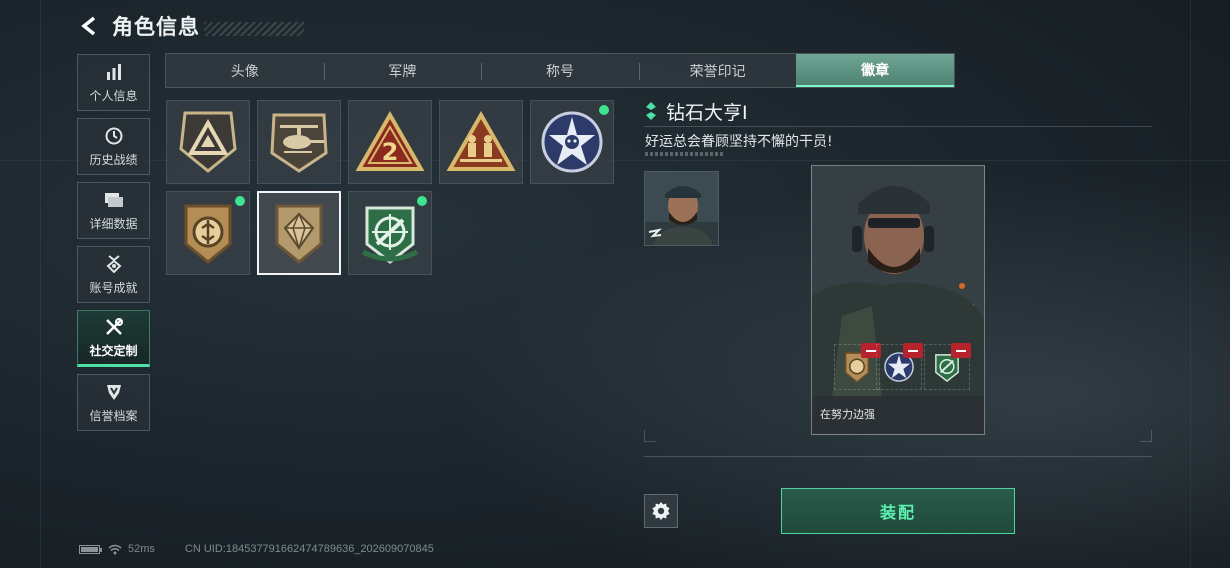 The width and height of the screenshot is (1230, 568). I want to click on wifi-icon, so click(115, 549).